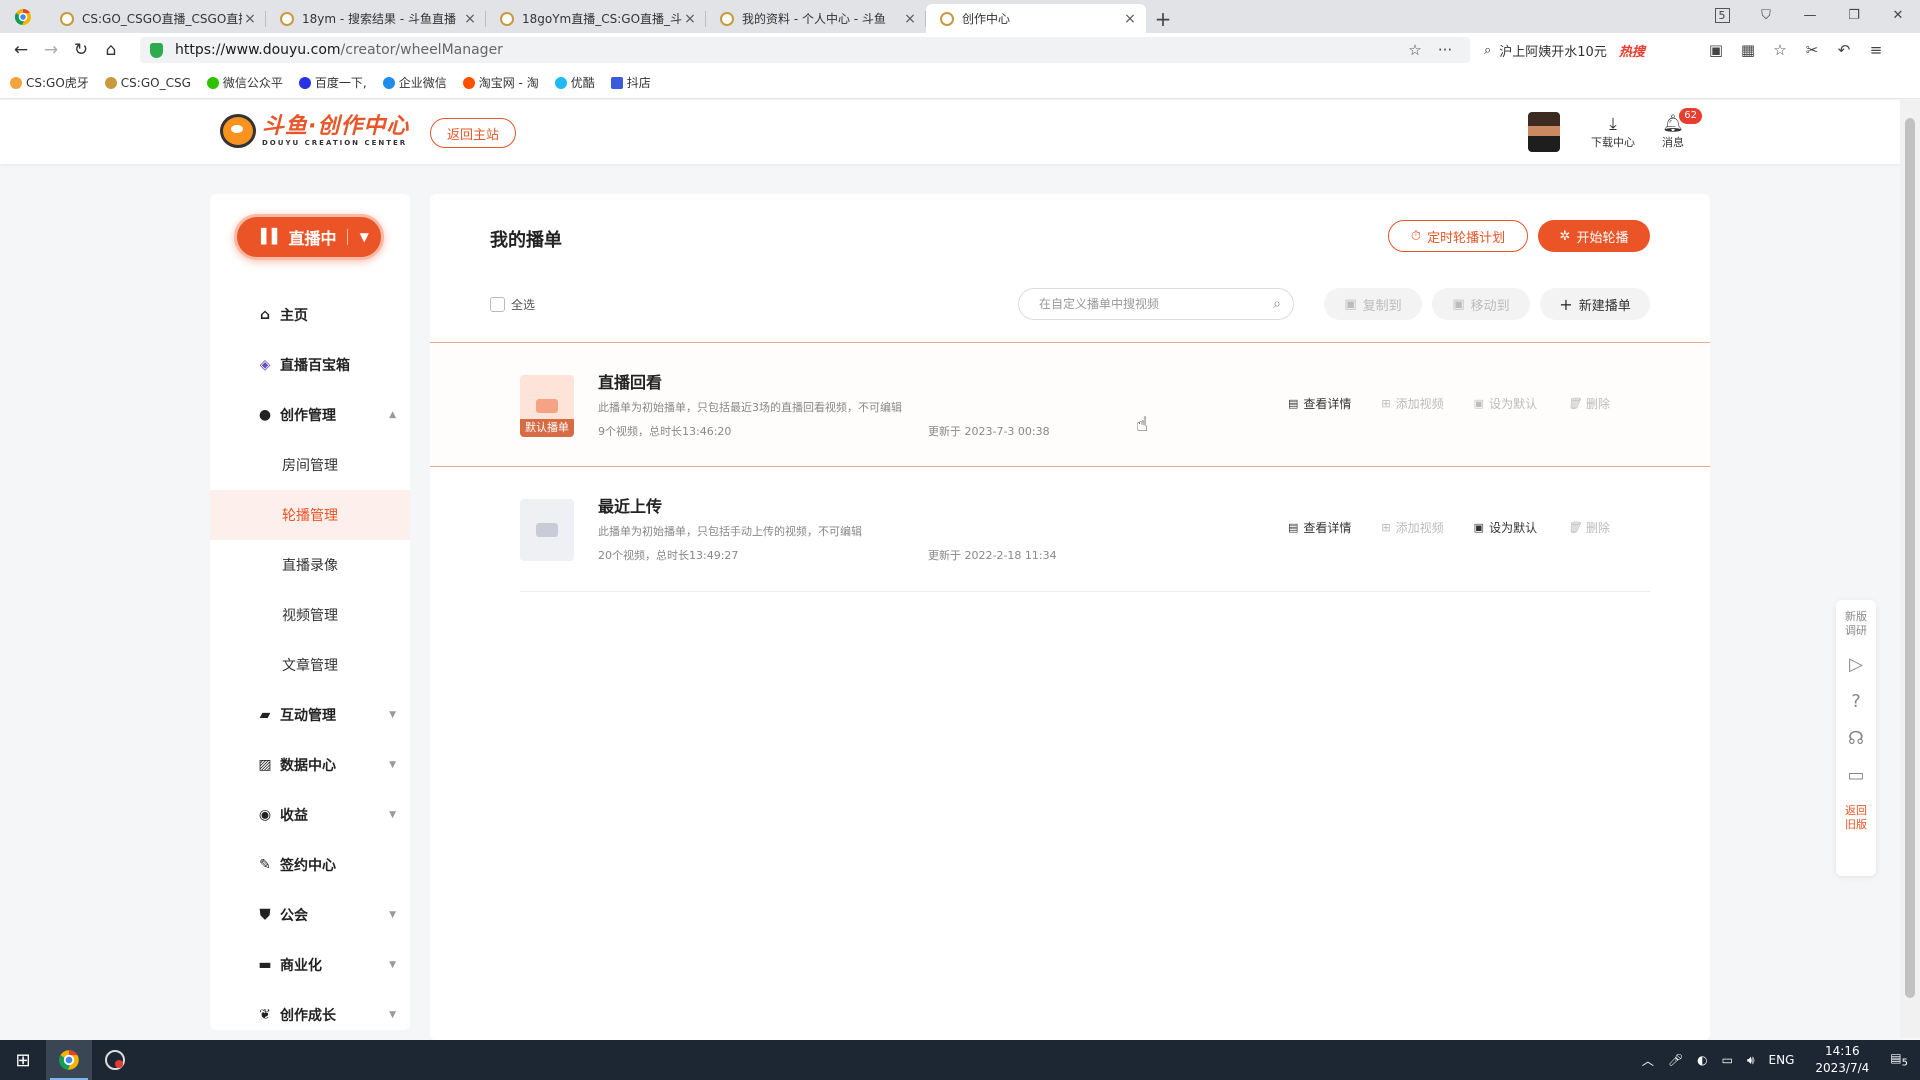 This screenshot has height=1080, width=1920. What do you see at coordinates (332, 82) in the screenshot?
I see `bookmark: 百度一下,` at bounding box center [332, 82].